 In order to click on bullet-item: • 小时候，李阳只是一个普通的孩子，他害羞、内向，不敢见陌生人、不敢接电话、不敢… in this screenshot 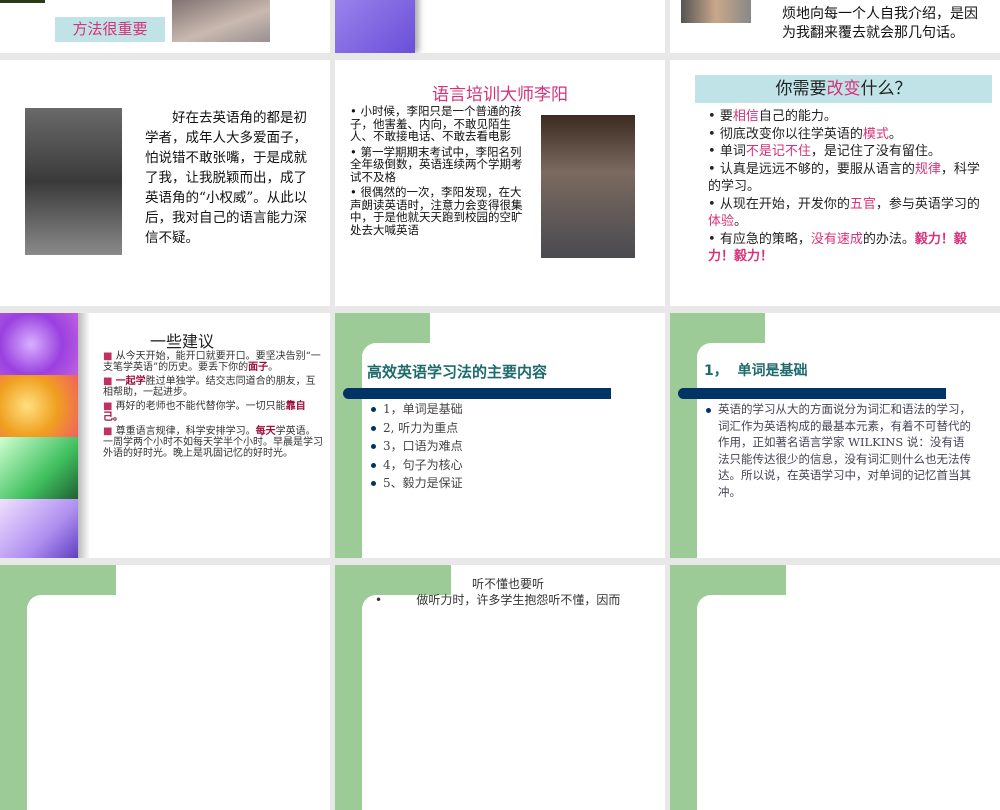, I will do `click(436, 123)`.